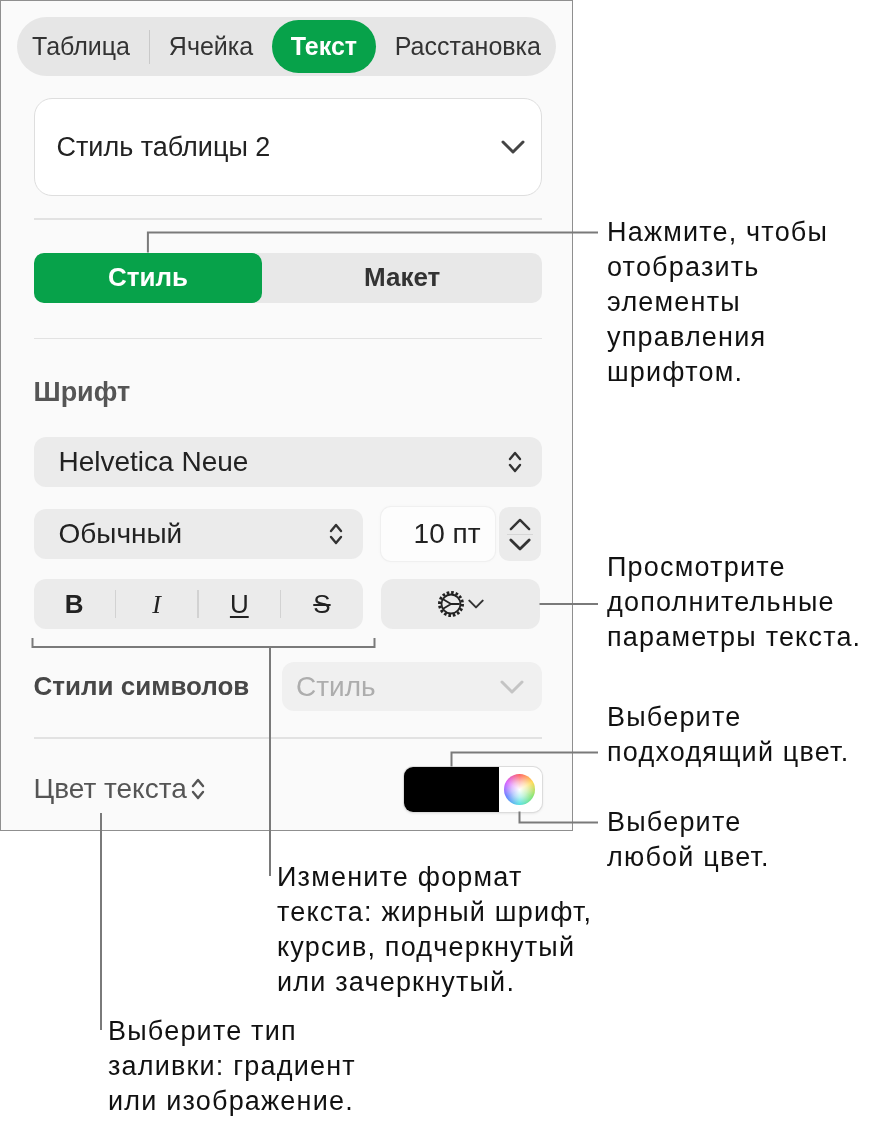 This screenshot has height=1123, width=878. I want to click on italic-button: I, so click(157, 604).